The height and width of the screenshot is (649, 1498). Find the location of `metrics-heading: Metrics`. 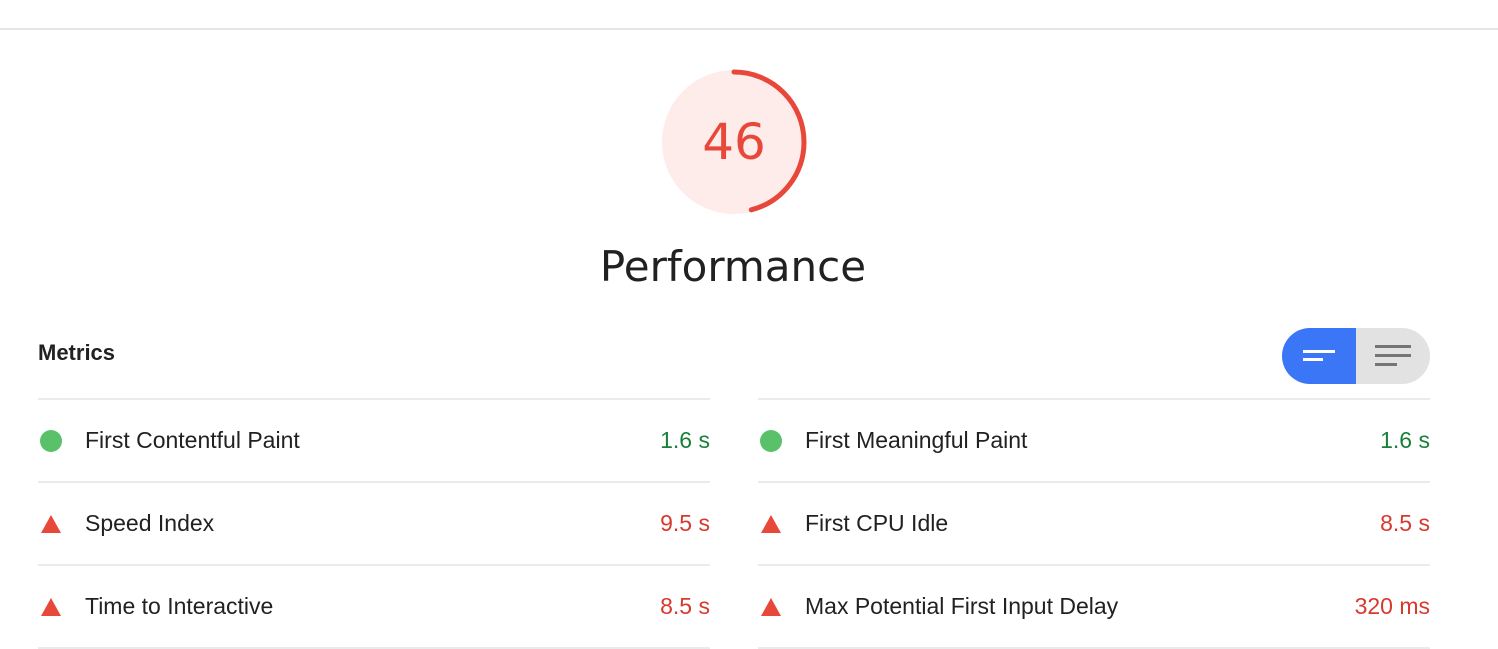

metrics-heading: Metrics is located at coordinates (77, 352).